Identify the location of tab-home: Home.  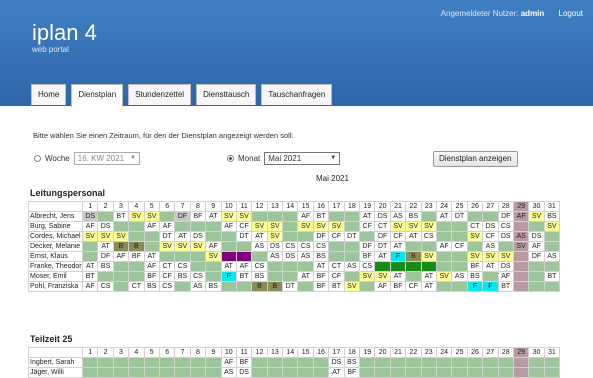
(49, 94).